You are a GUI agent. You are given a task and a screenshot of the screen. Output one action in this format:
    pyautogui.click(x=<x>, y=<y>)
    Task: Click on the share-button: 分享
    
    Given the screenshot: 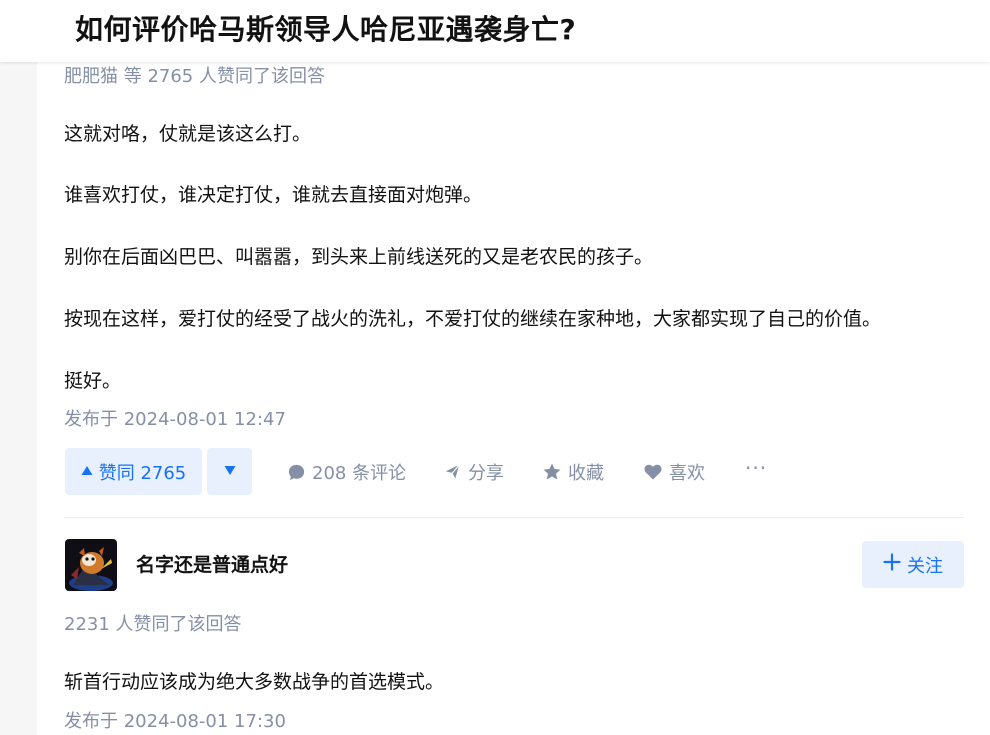 What is the action you would take?
    pyautogui.click(x=473, y=472)
    